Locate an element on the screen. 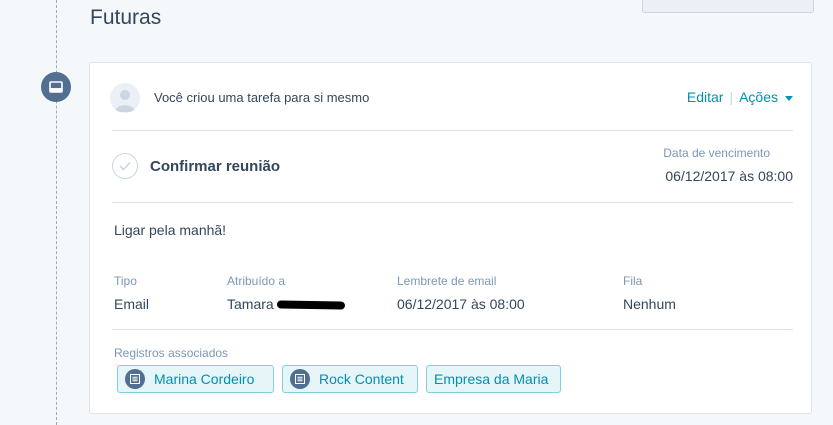  complete-task-button is located at coordinates (125, 166).